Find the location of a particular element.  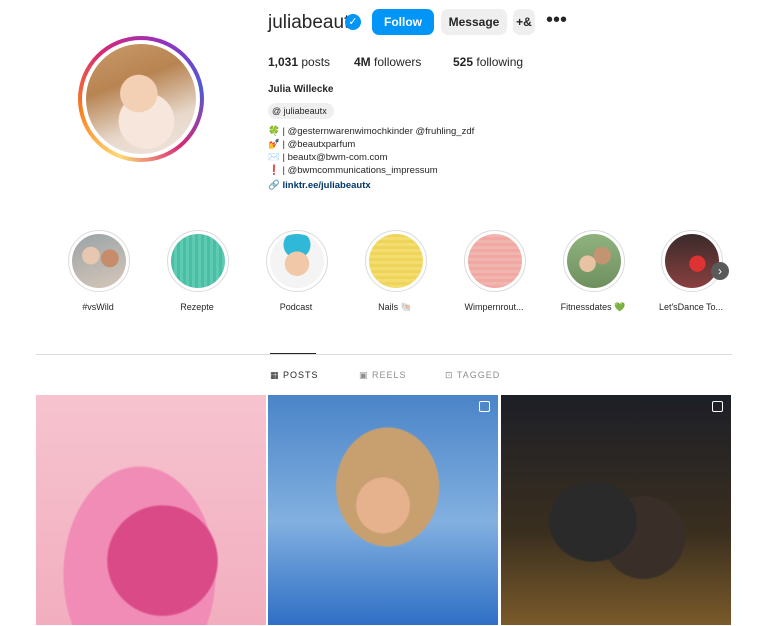

grid-icon: ▦ is located at coordinates (275, 375).